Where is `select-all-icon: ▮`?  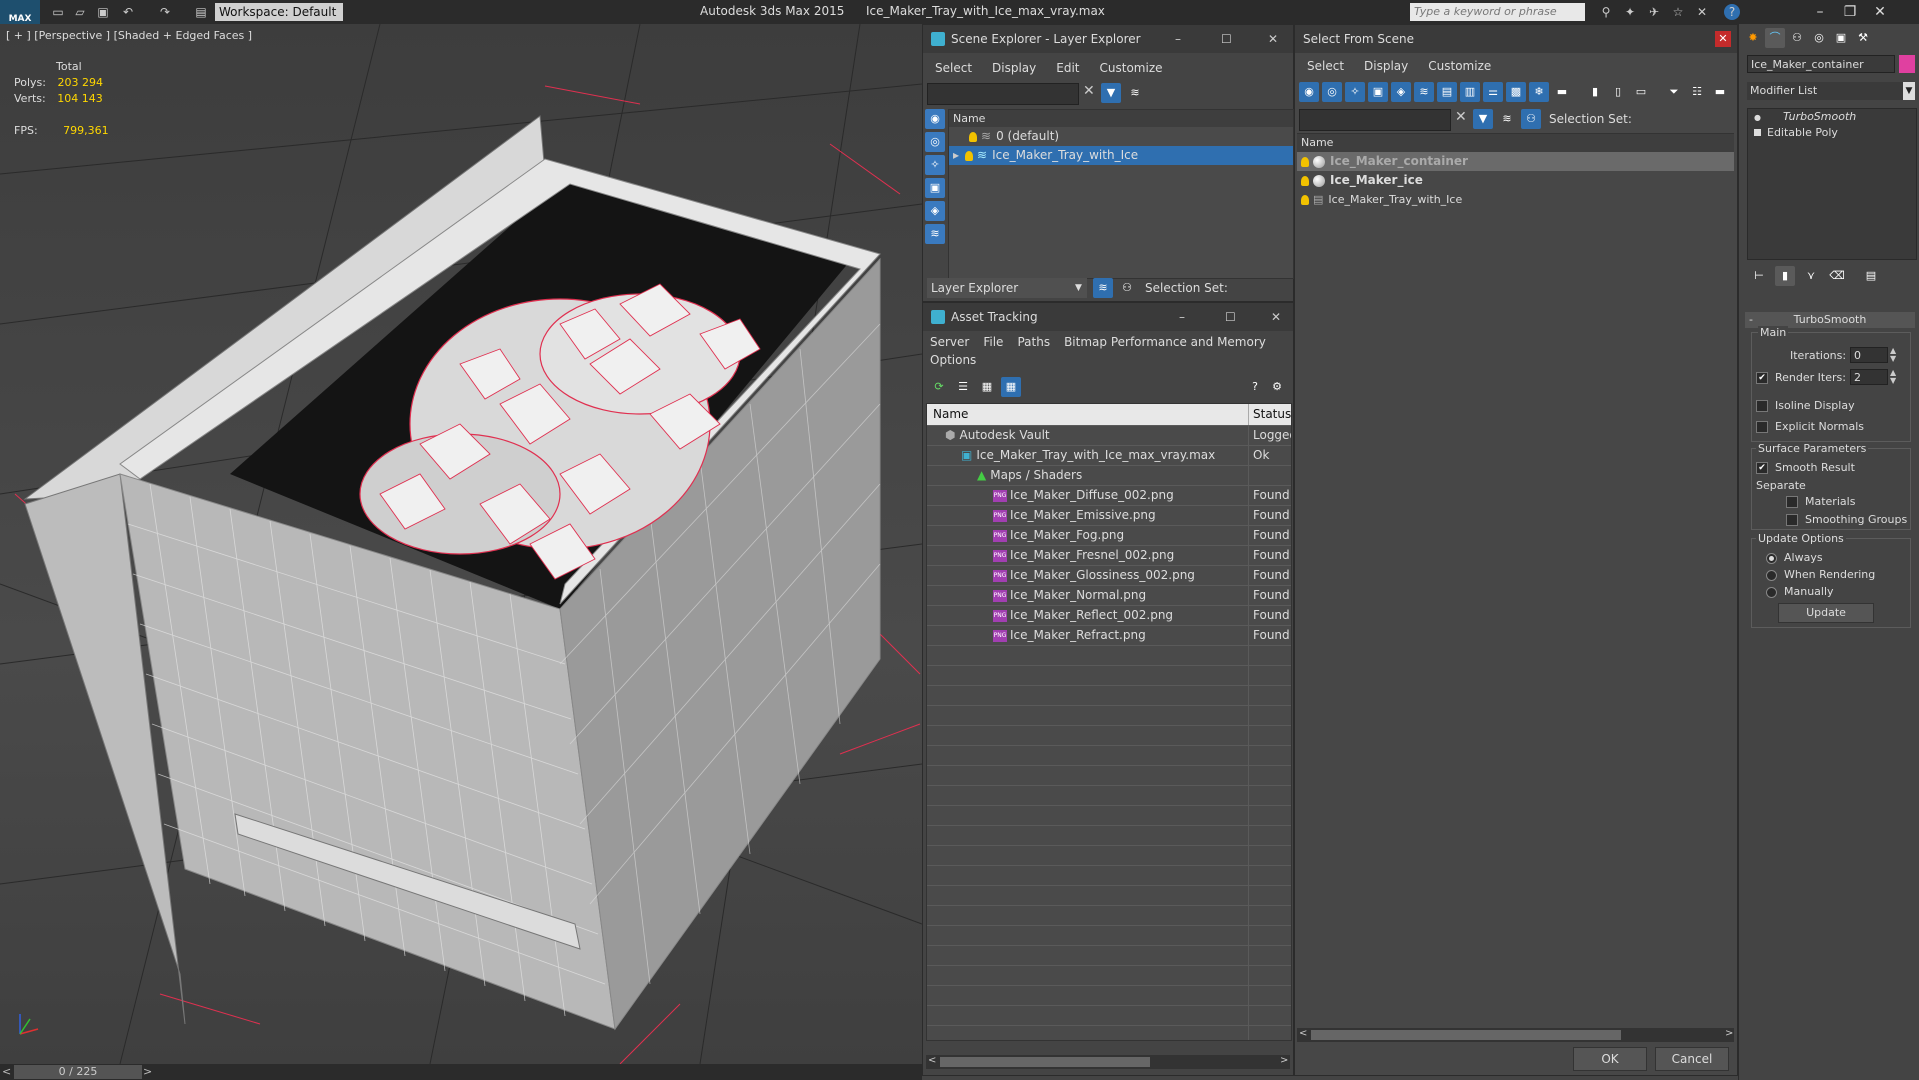
select-all-icon: ▮ is located at coordinates (1595, 92).